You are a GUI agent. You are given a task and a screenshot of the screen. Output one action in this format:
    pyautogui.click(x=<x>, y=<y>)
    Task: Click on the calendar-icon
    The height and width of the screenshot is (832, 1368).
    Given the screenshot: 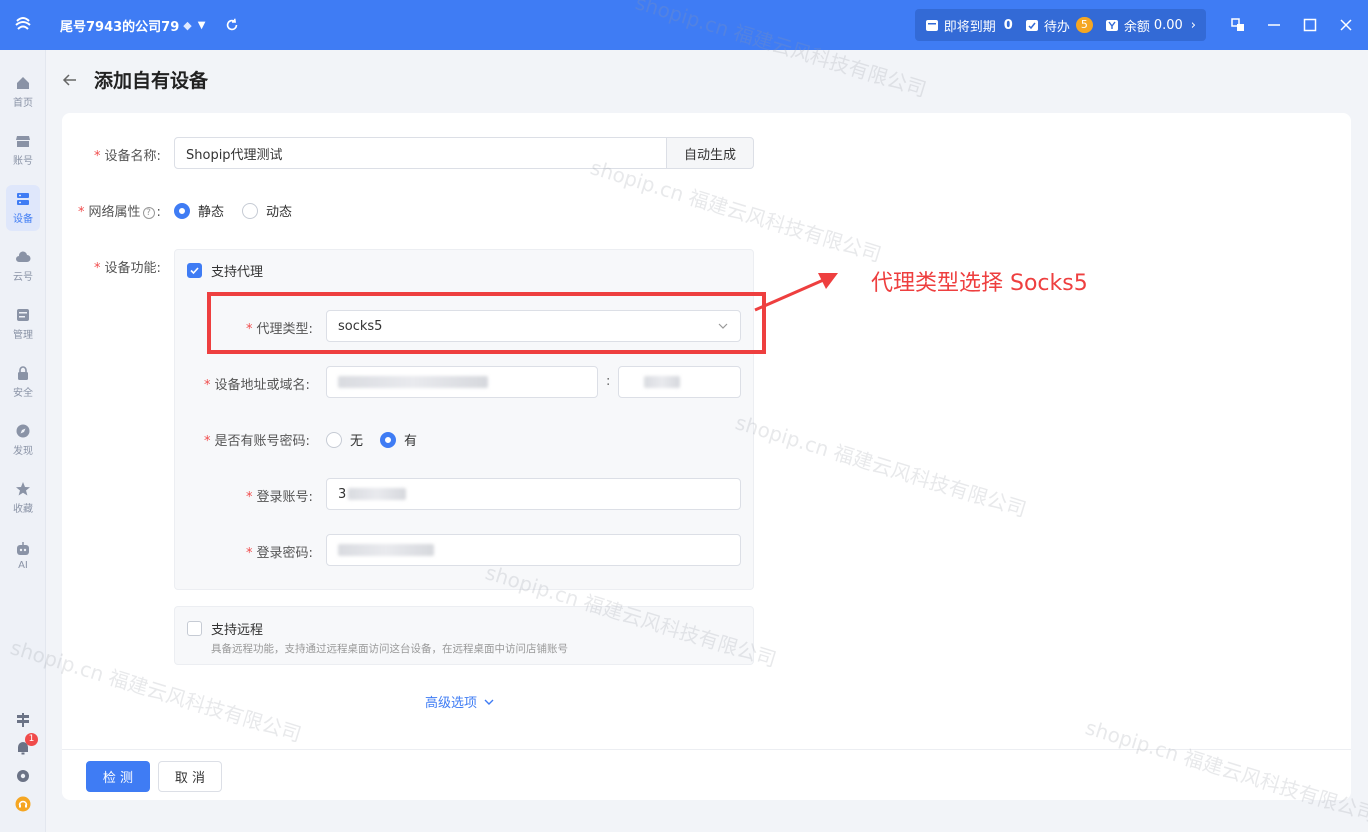 What is the action you would take?
    pyautogui.click(x=931, y=25)
    